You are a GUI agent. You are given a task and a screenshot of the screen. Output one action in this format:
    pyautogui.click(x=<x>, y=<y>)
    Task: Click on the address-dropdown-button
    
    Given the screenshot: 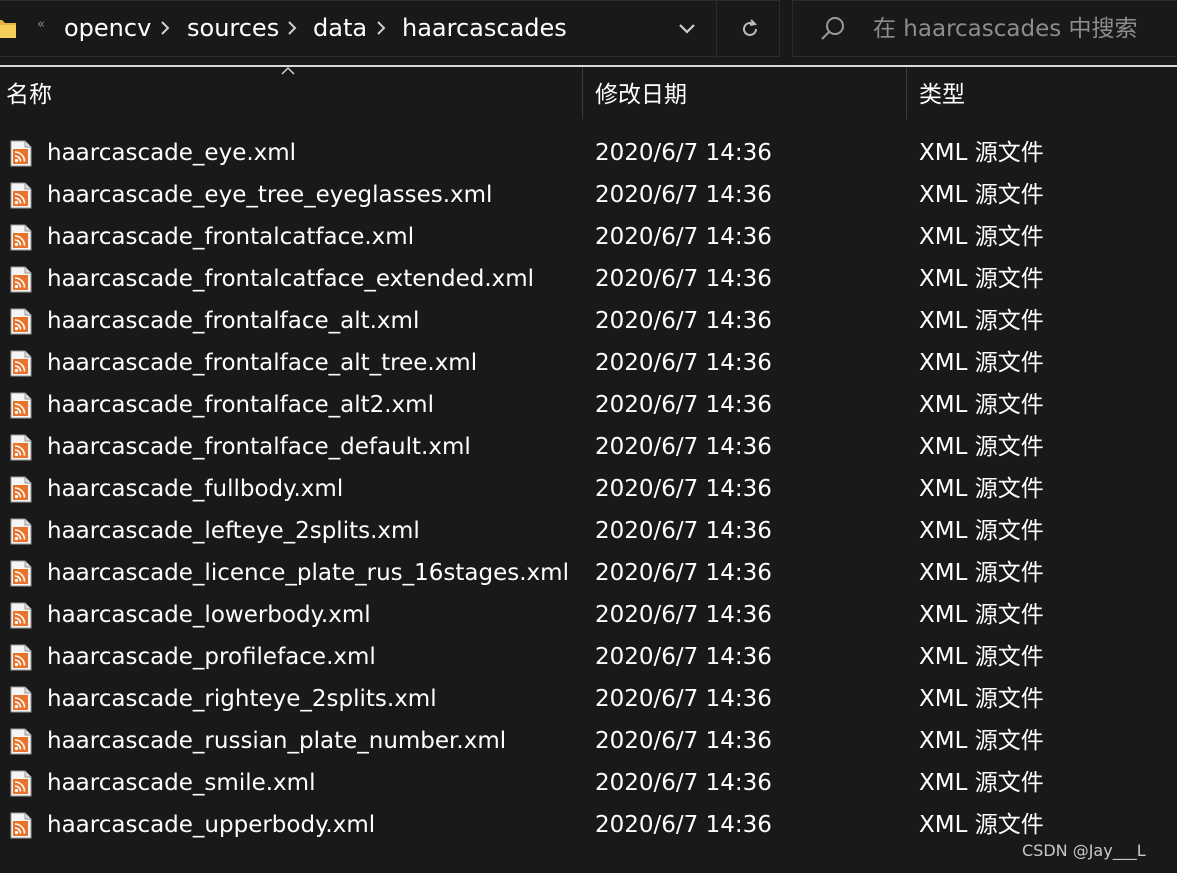 What is the action you would take?
    pyautogui.click(x=690, y=29)
    